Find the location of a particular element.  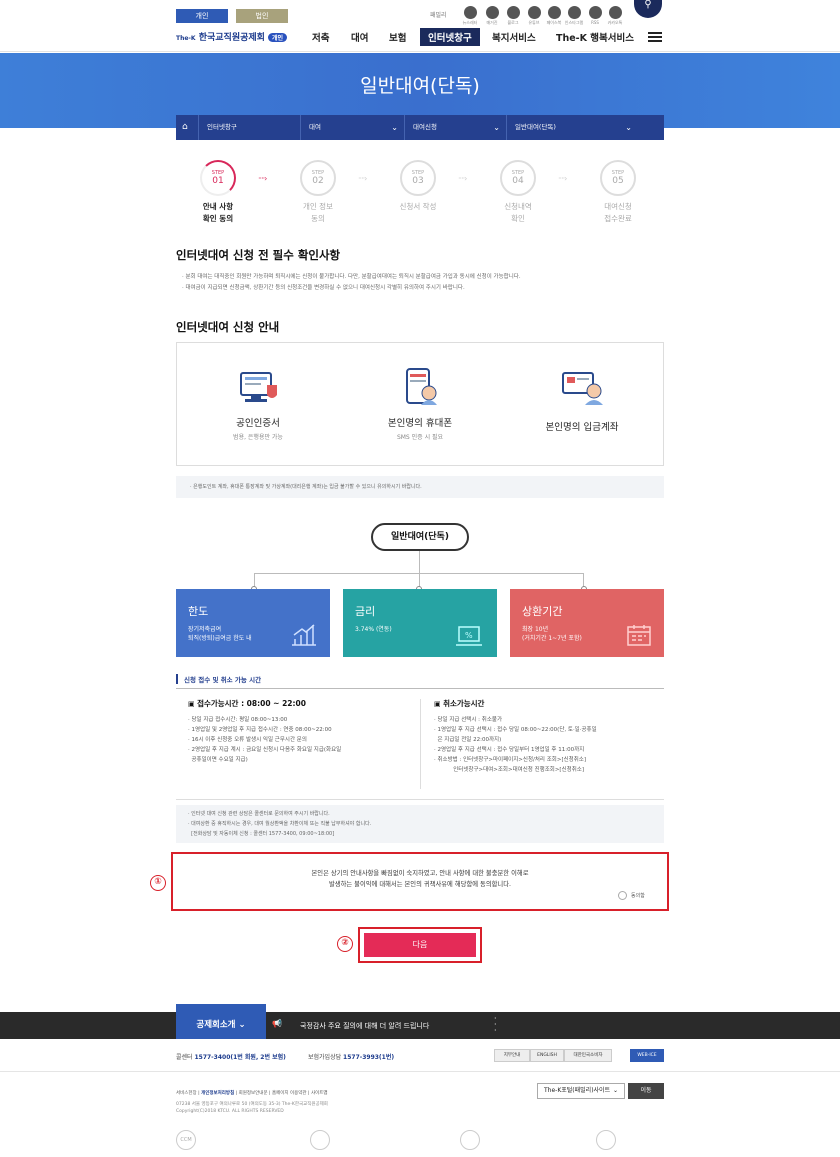

step-label-line: 확인 is located at coordinates (518, 218).